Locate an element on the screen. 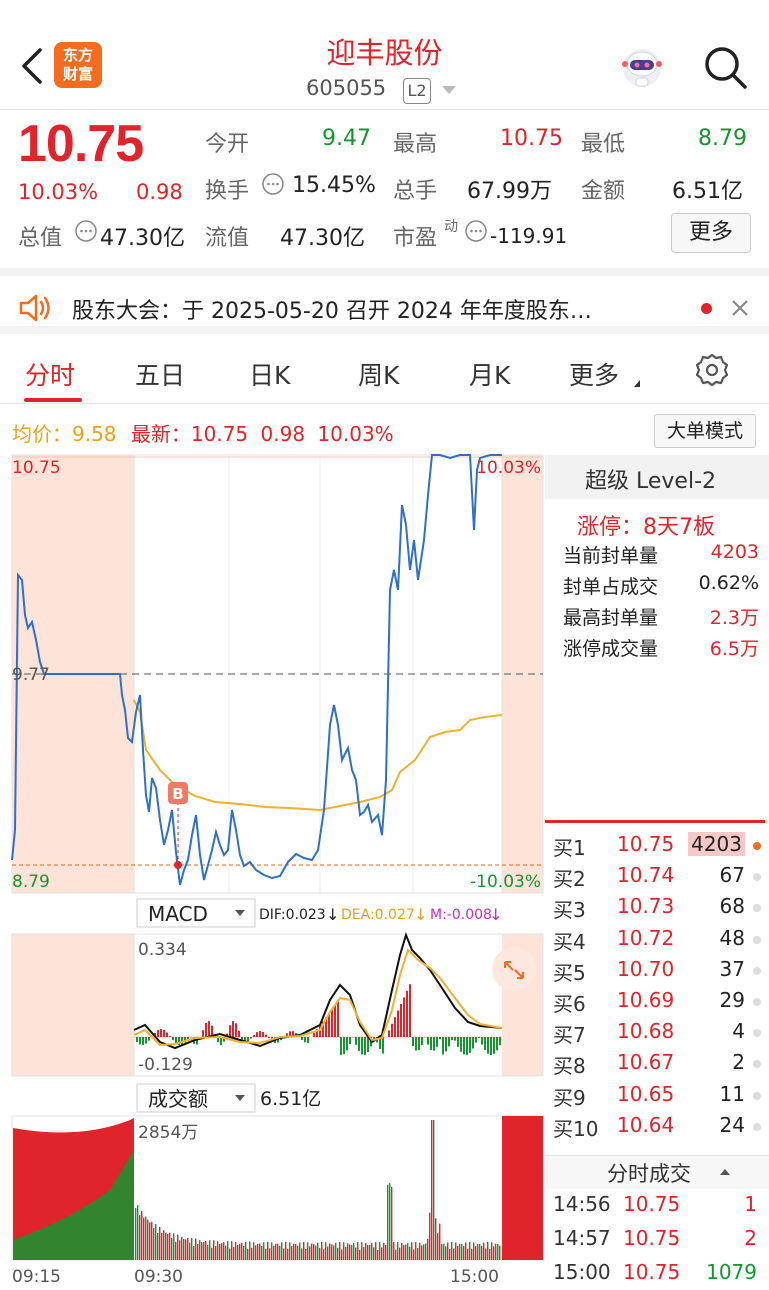 This screenshot has width=769, height=1290. latest-percent: 10.03% is located at coordinates (355, 434).